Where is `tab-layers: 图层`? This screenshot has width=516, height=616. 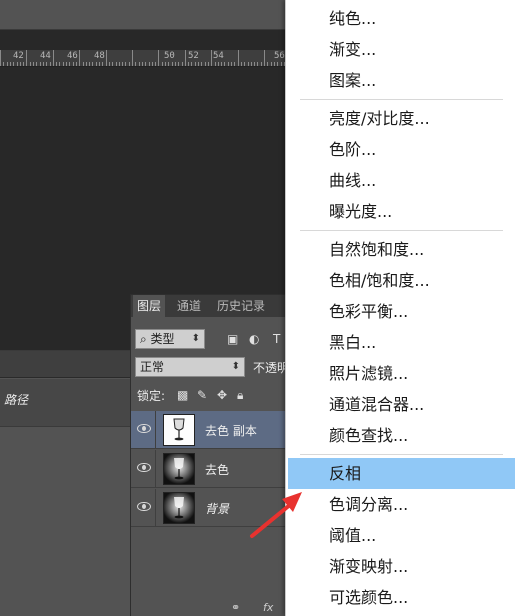 tab-layers: 图层 is located at coordinates (149, 306).